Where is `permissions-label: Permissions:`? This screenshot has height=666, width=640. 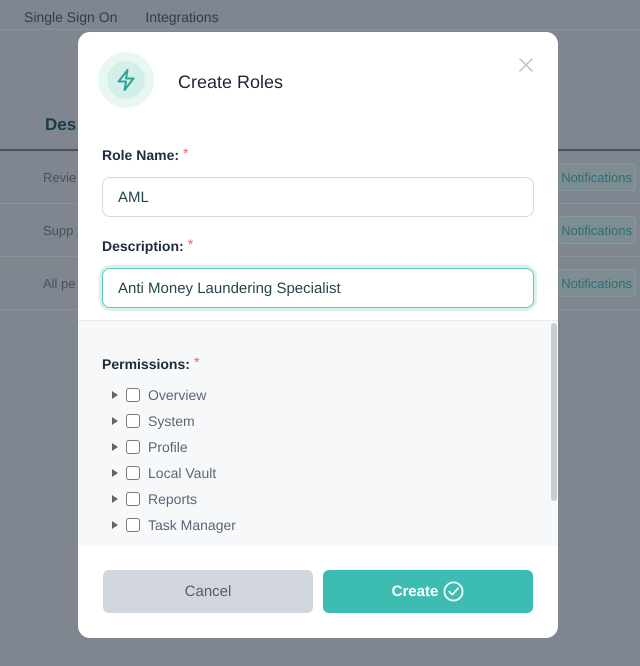 permissions-label: Permissions: is located at coordinates (146, 364).